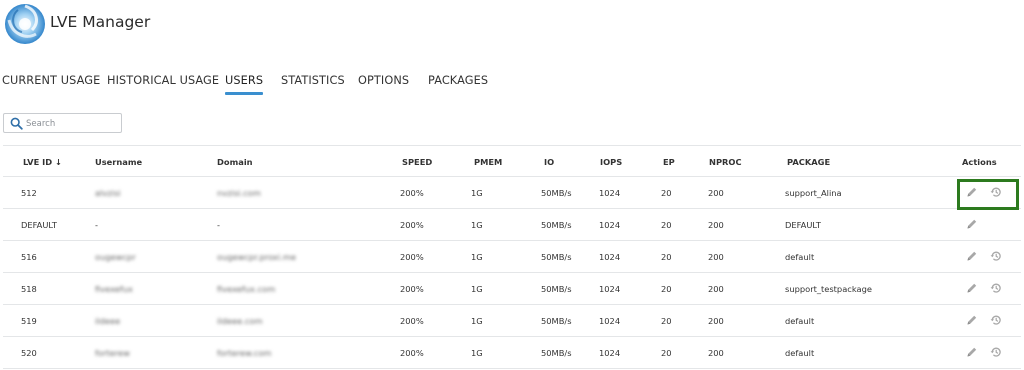 Image resolution: width=1024 pixels, height=370 pixels. What do you see at coordinates (828, 289) in the screenshot?
I see `cell-package: support_testpackage` at bounding box center [828, 289].